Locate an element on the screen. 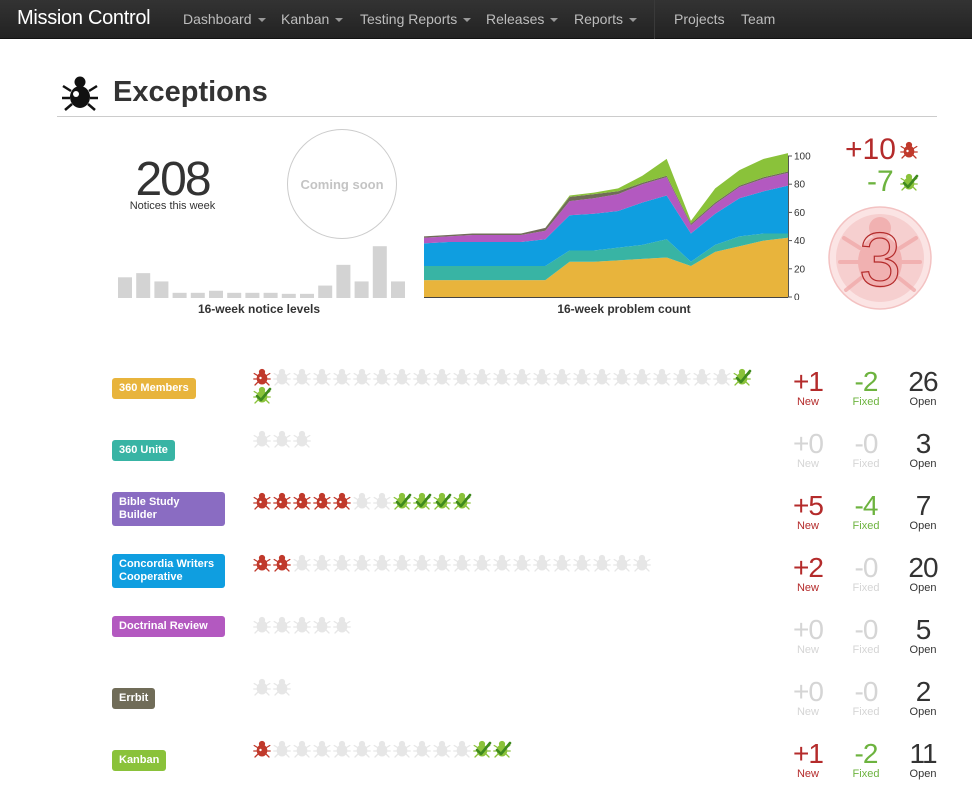 This screenshot has height=811, width=972. nav-testing-reports: Testing Reports is located at coordinates (416, 19).